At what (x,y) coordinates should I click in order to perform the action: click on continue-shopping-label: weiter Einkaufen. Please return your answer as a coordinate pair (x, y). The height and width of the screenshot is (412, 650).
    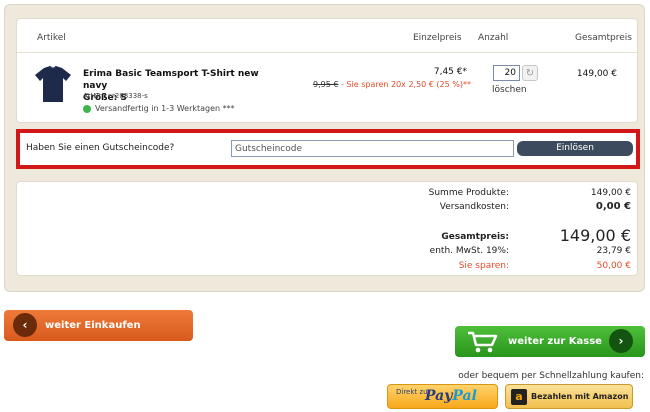
    Looking at the image, I should click on (93, 325).